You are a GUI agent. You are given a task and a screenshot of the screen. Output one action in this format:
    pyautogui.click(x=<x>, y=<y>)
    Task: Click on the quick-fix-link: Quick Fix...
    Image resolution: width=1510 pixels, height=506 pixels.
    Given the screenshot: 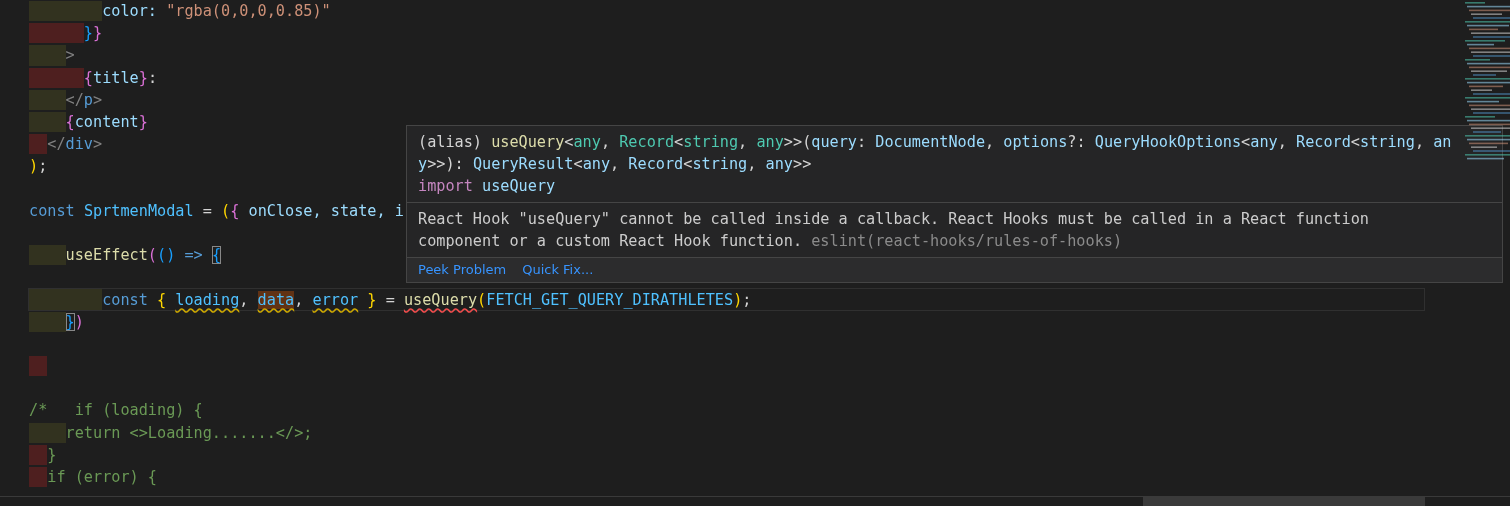 What is the action you would take?
    pyautogui.click(x=558, y=269)
    